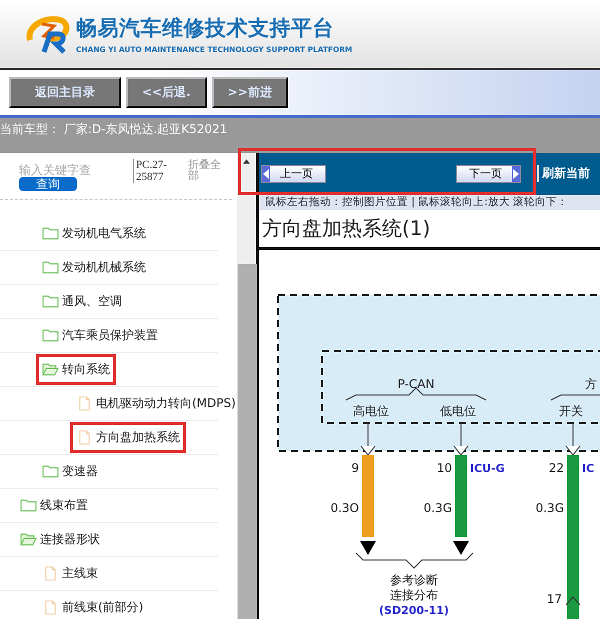  Describe the element at coordinates (488, 173) in the screenshot. I see `next-page-button: 下一页` at that location.